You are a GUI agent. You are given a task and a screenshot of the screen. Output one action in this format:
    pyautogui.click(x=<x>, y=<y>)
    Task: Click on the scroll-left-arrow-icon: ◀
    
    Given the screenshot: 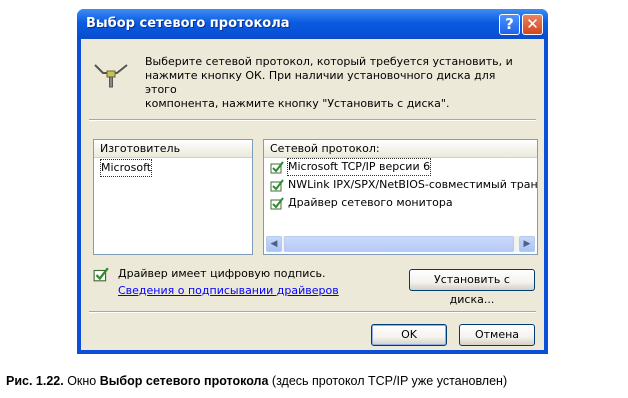 What is the action you would take?
    pyautogui.click(x=274, y=244)
    